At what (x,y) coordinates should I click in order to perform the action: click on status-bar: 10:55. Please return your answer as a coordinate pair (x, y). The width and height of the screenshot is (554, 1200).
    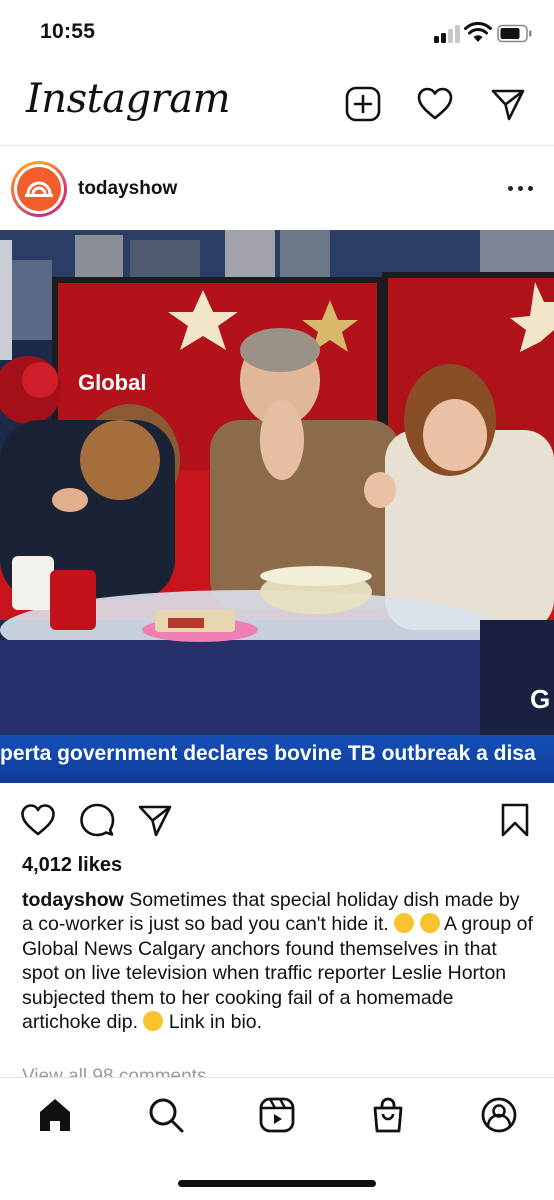
    Looking at the image, I should click on (277, 33).